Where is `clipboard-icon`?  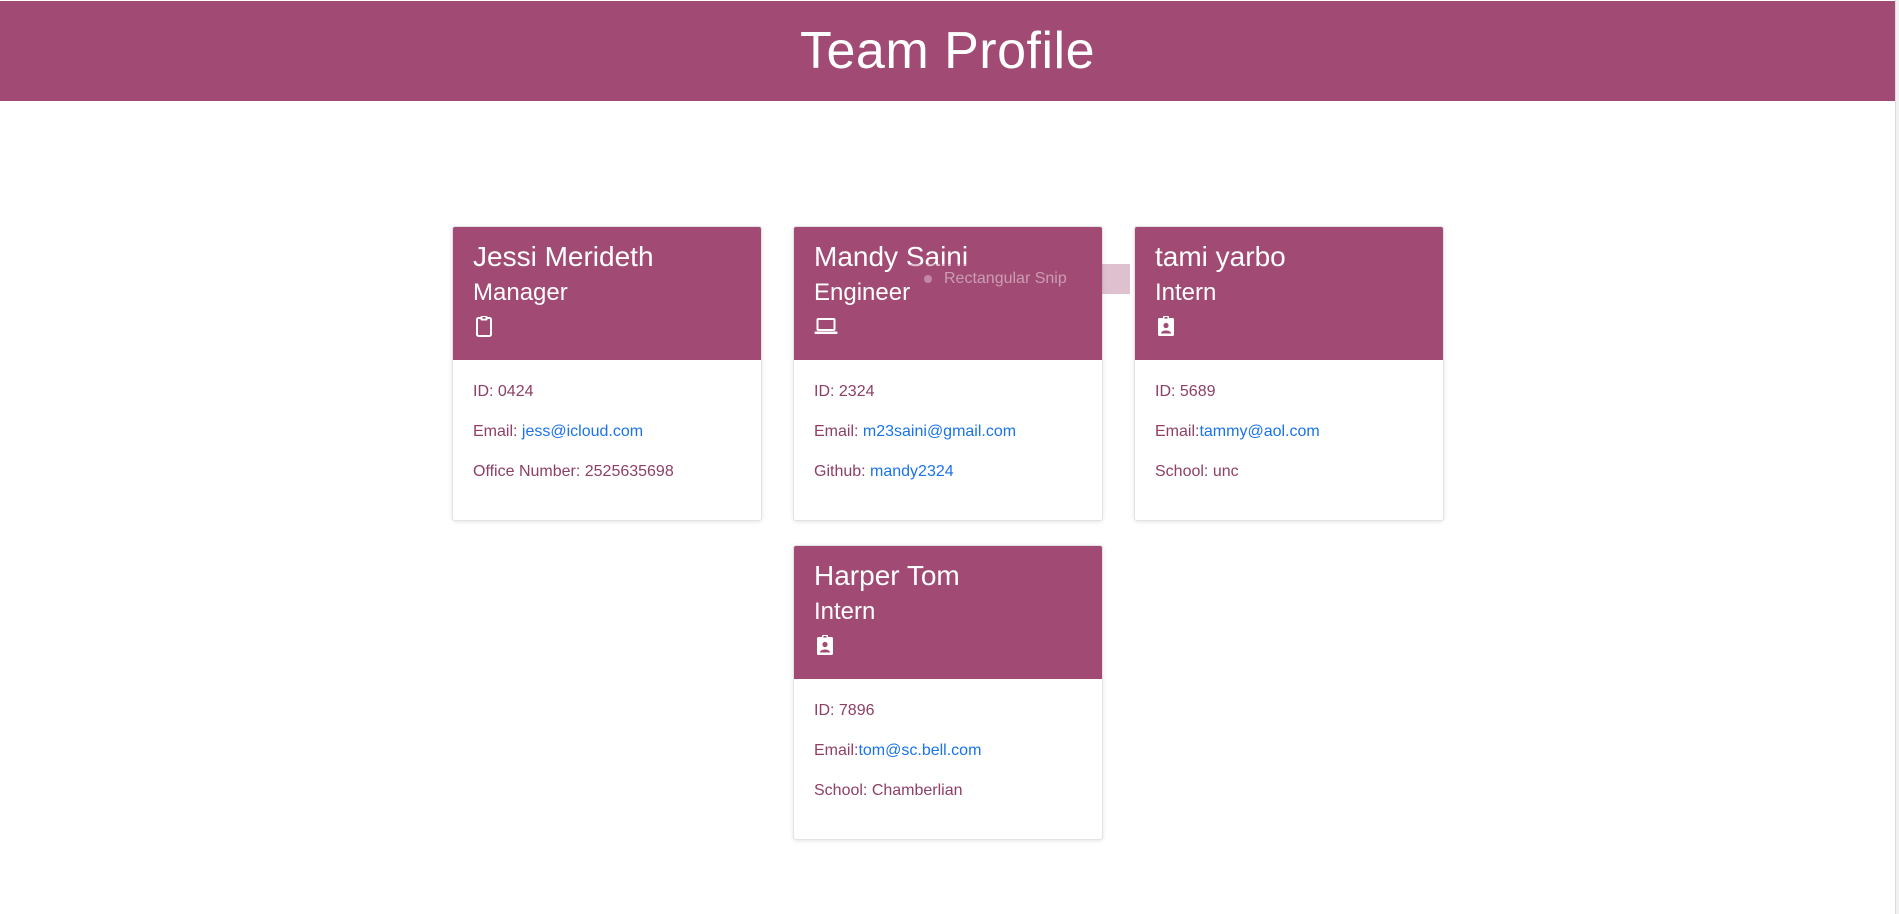 clipboard-icon is located at coordinates (484, 326).